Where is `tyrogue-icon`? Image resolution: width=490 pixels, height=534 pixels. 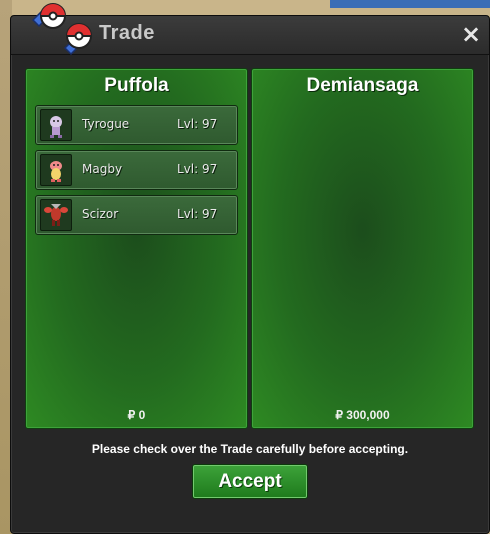
tyrogue-icon is located at coordinates (56, 125).